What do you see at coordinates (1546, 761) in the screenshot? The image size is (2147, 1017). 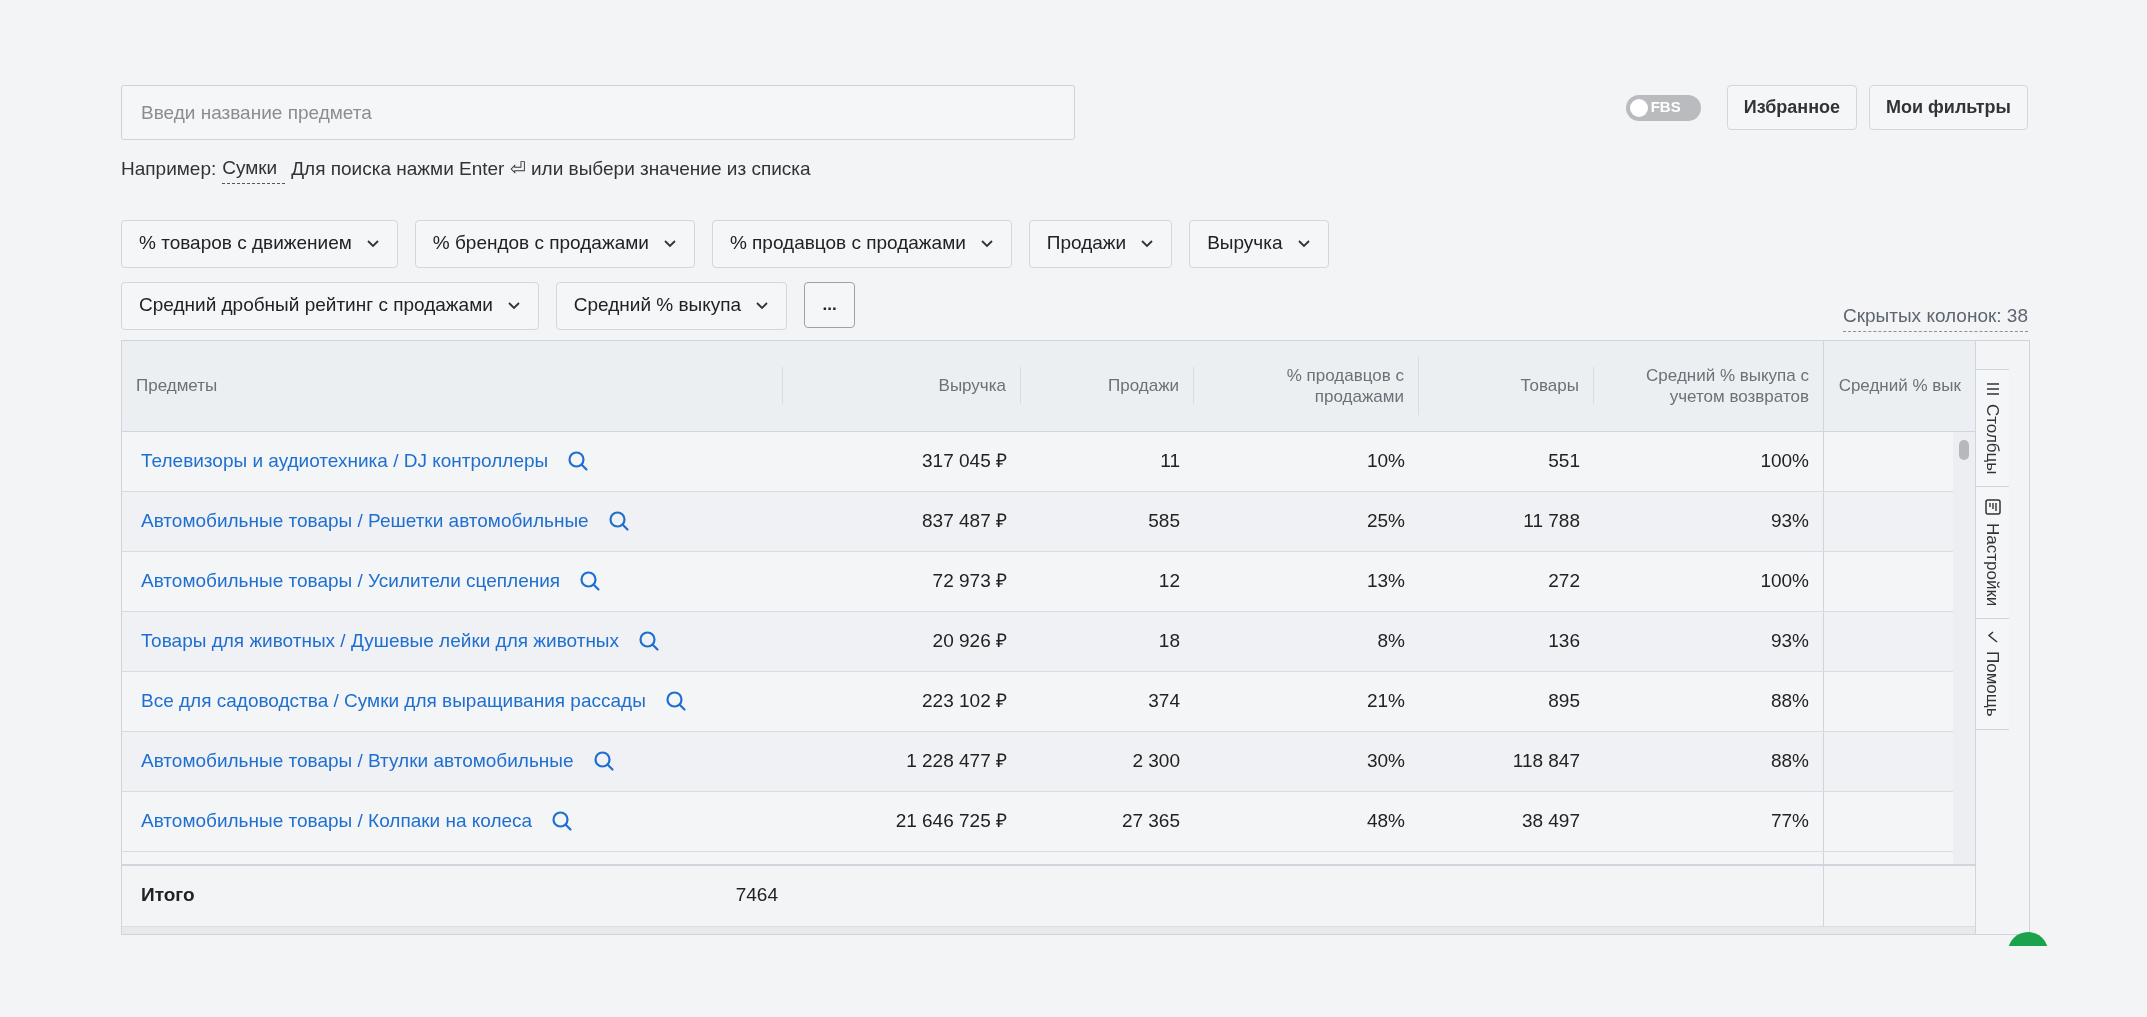 I see `table-cell-text: 118 847` at bounding box center [1546, 761].